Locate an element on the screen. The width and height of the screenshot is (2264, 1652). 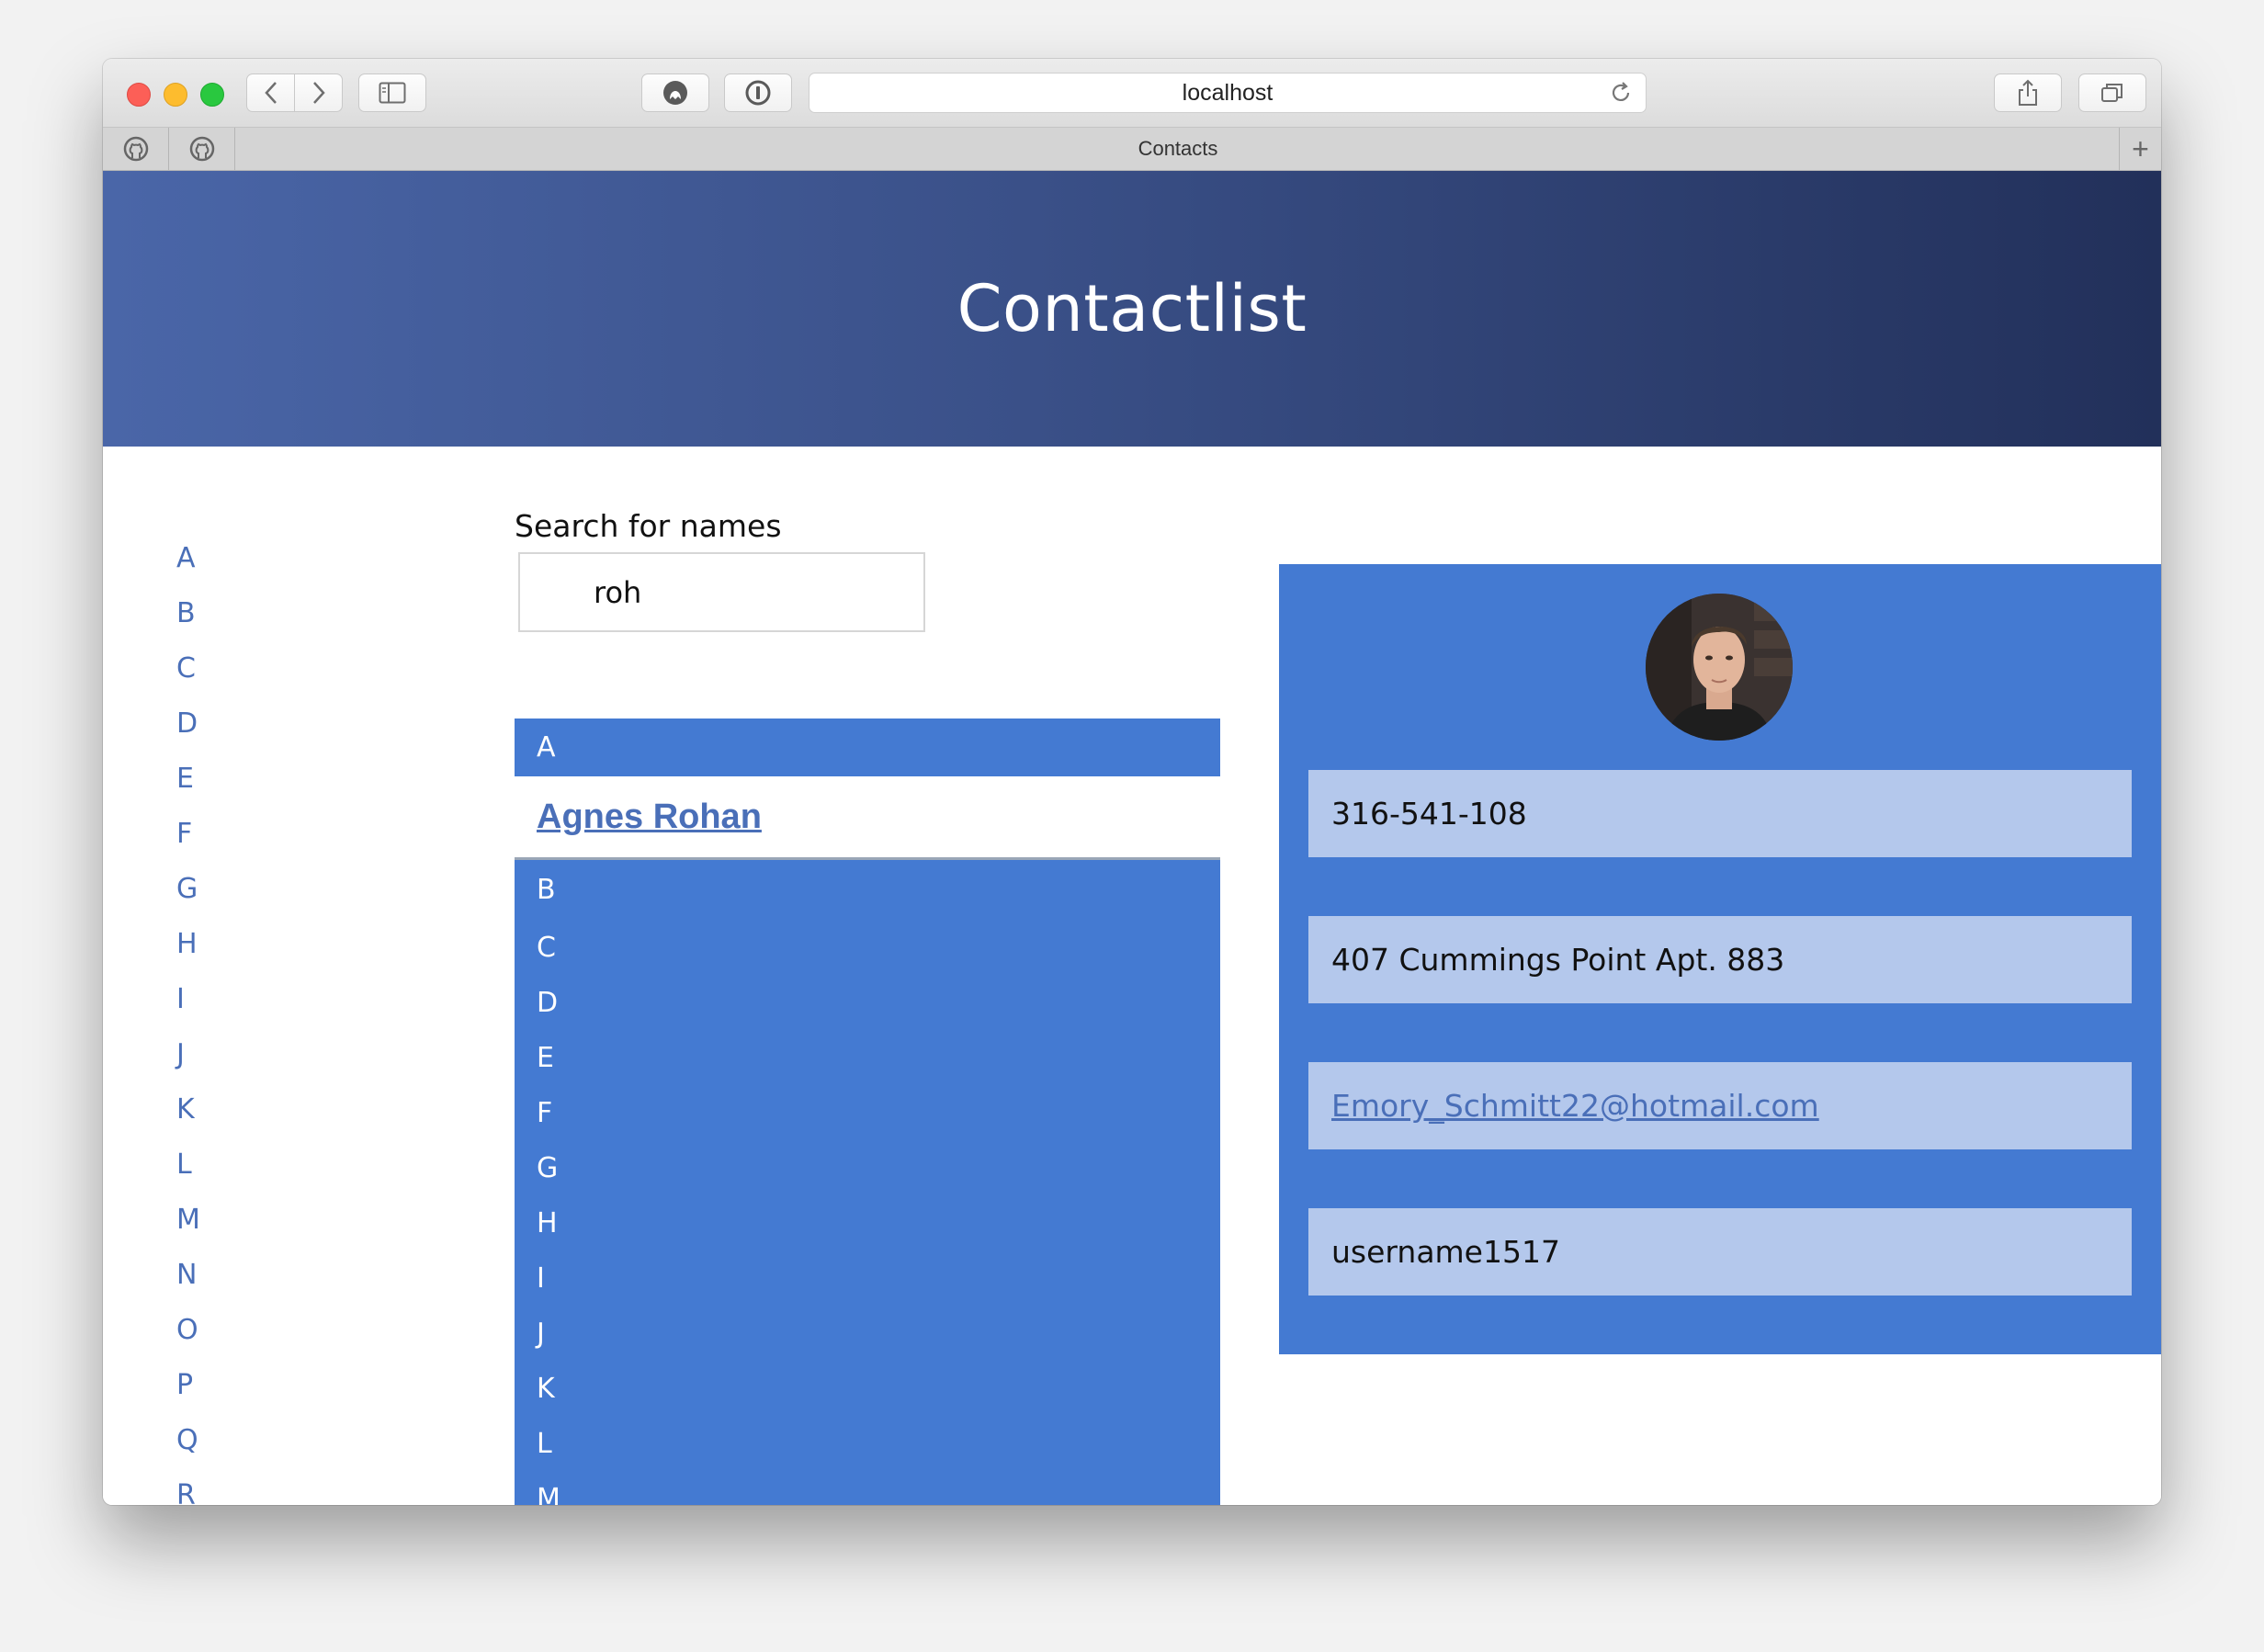
alphabet-link-q: Q is located at coordinates (213, 1440).